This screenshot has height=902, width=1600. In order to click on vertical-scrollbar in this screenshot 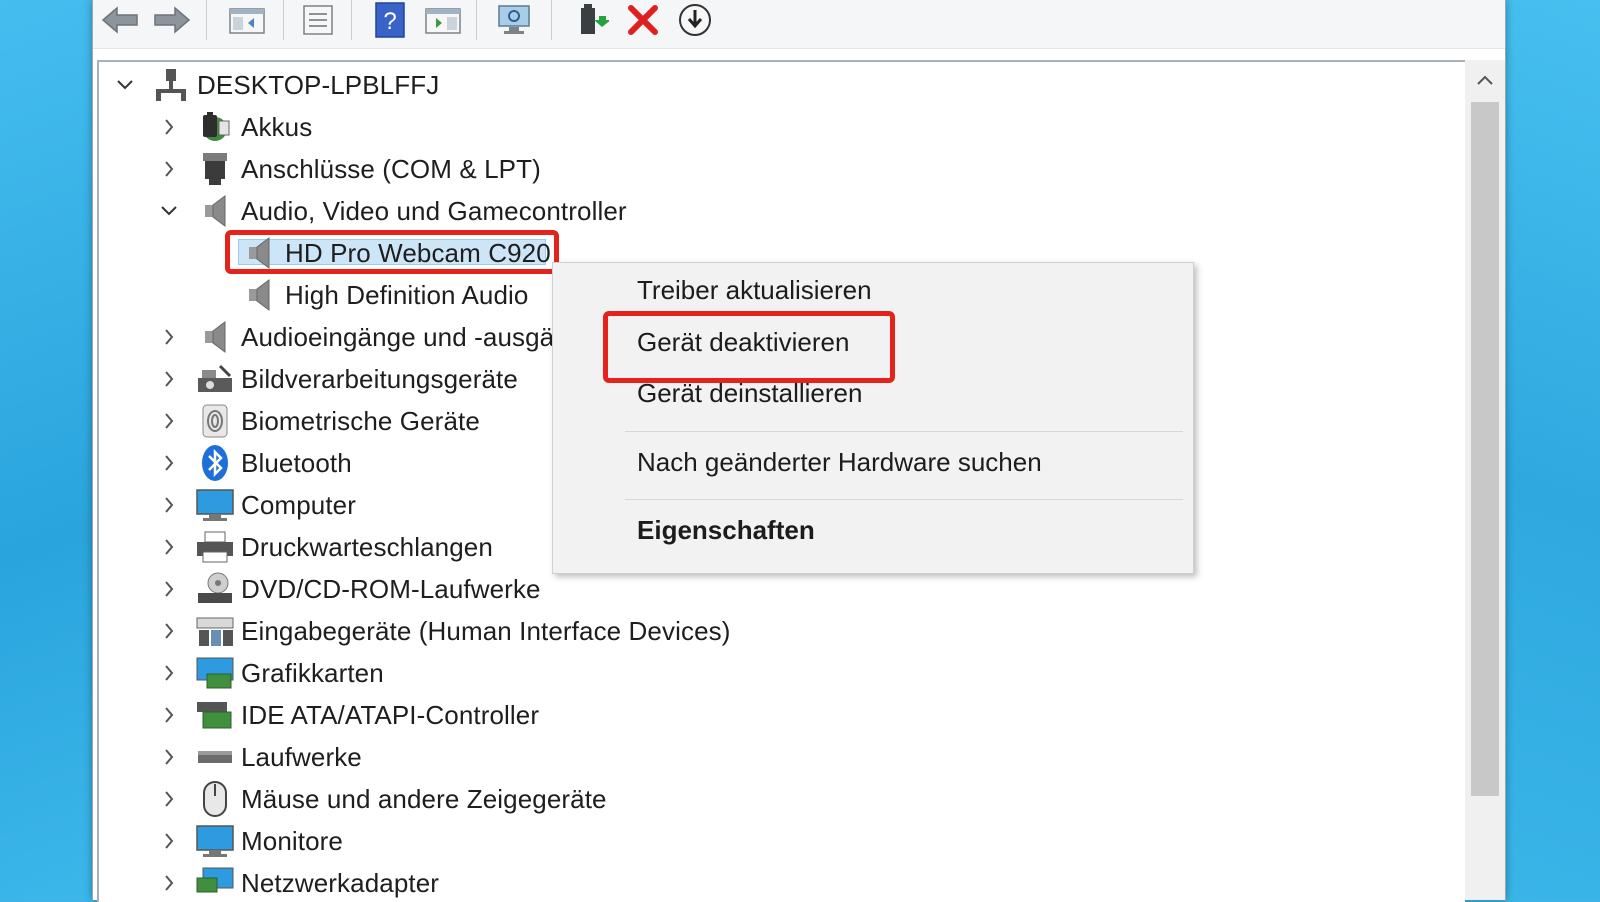, I will do `click(1485, 480)`.